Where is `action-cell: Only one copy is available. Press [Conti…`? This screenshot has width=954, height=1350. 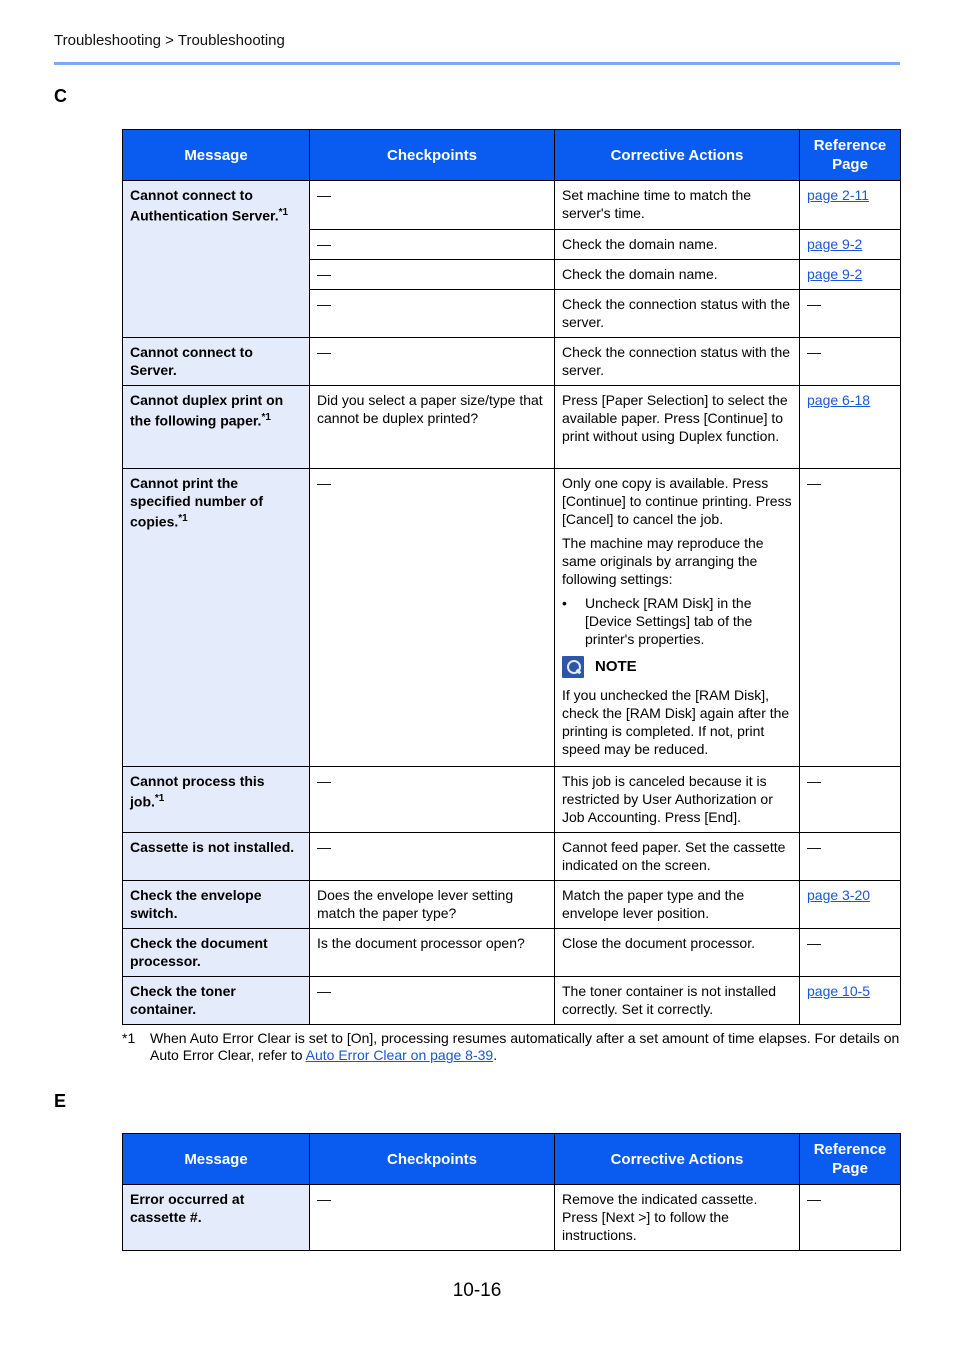
action-cell: Only one copy is available. Press [Conti… is located at coordinates (677, 617).